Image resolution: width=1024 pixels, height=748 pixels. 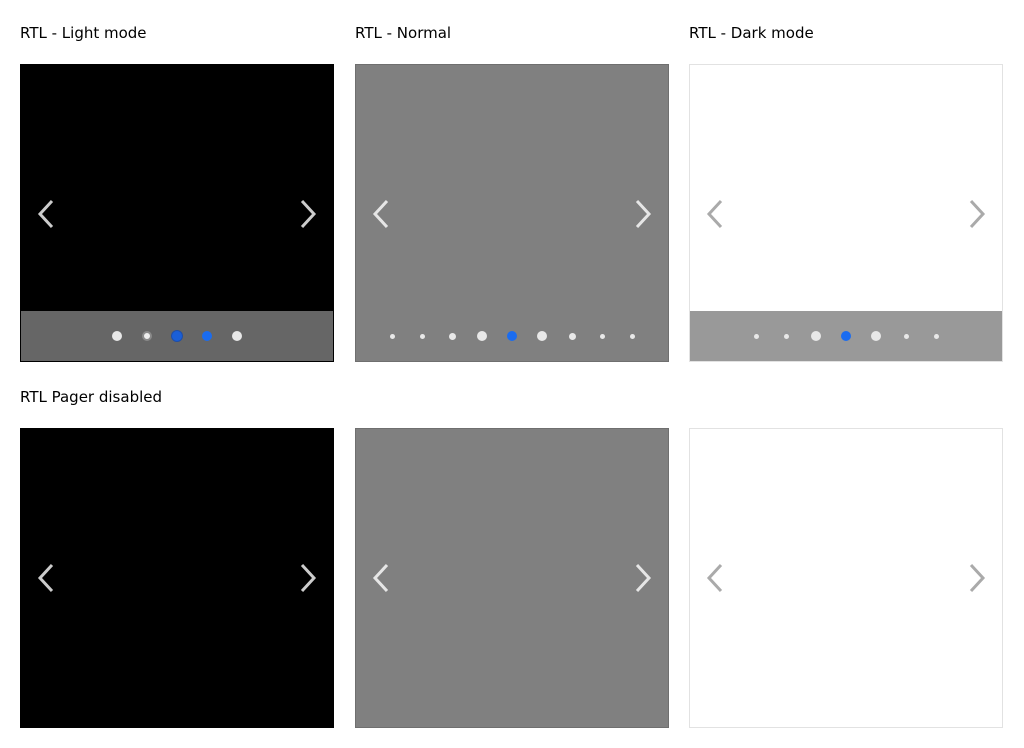 I want to click on section-label-normal: RTL - Normal, so click(x=403, y=33).